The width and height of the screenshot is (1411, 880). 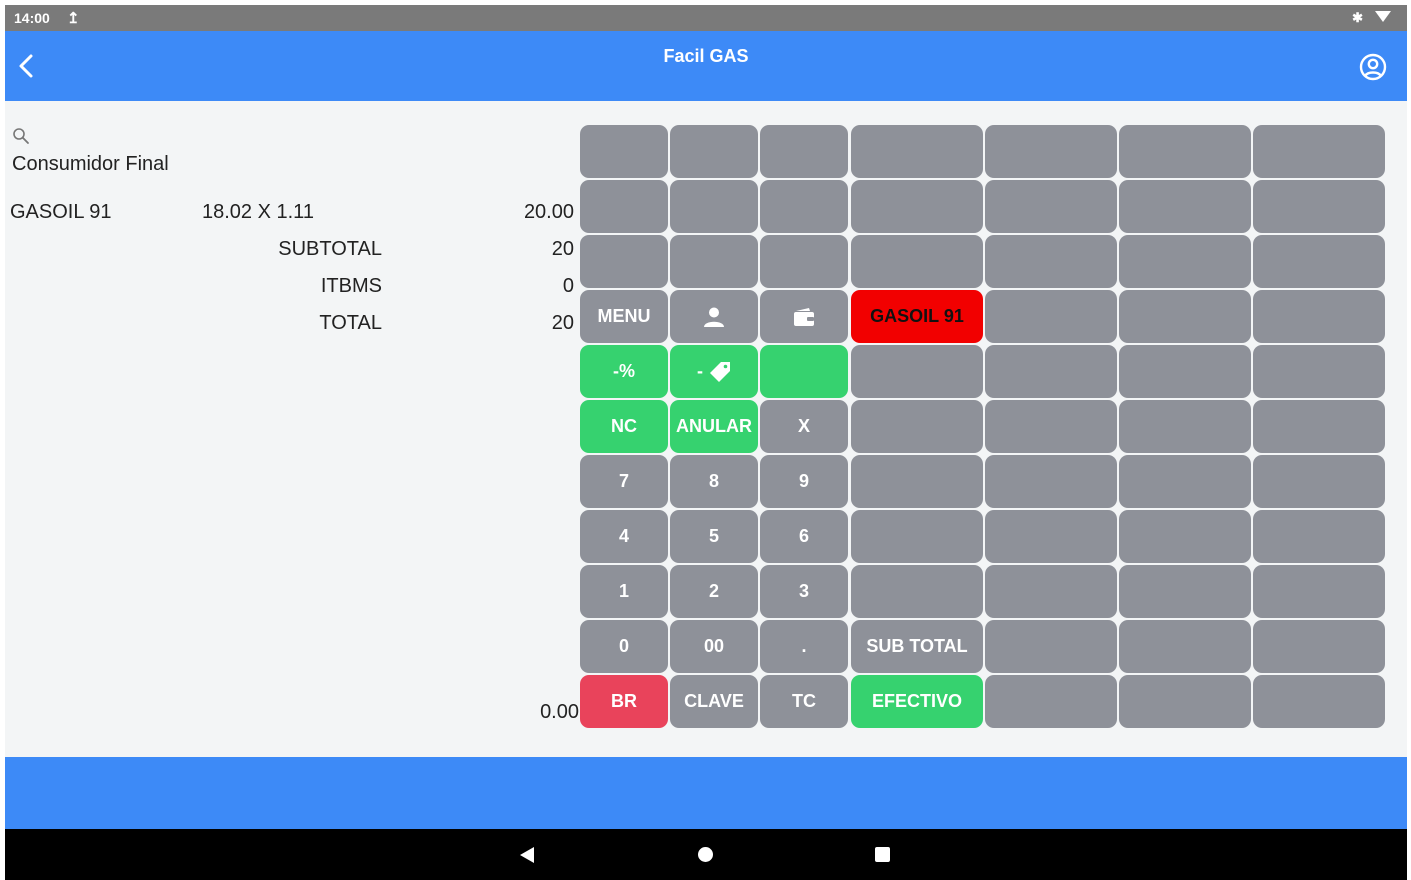 What do you see at coordinates (804, 591) in the screenshot?
I see `digit-3-button: 3` at bounding box center [804, 591].